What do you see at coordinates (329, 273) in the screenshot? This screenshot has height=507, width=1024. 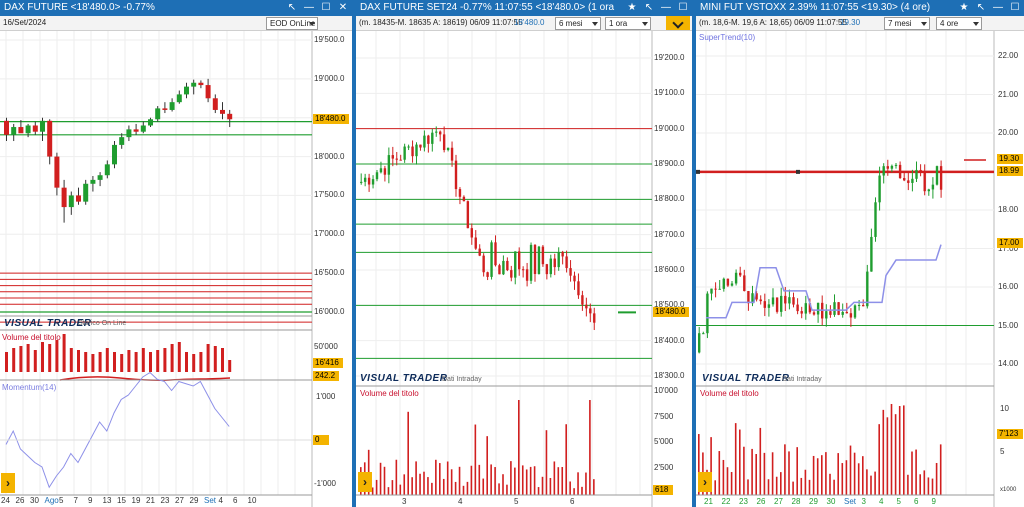 I see `price-axis-label: 16'500.0` at bounding box center [329, 273].